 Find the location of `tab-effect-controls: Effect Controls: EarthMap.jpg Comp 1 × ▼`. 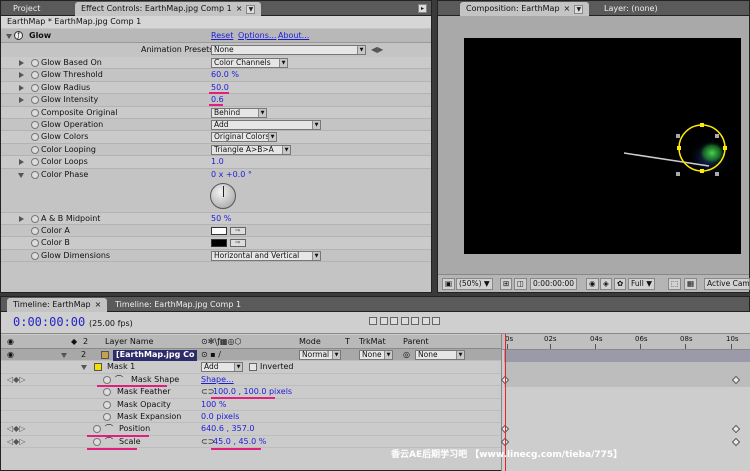

tab-effect-controls: Effect Controls: EarthMap.jpg Comp 1 × ▼ is located at coordinates (168, 9).